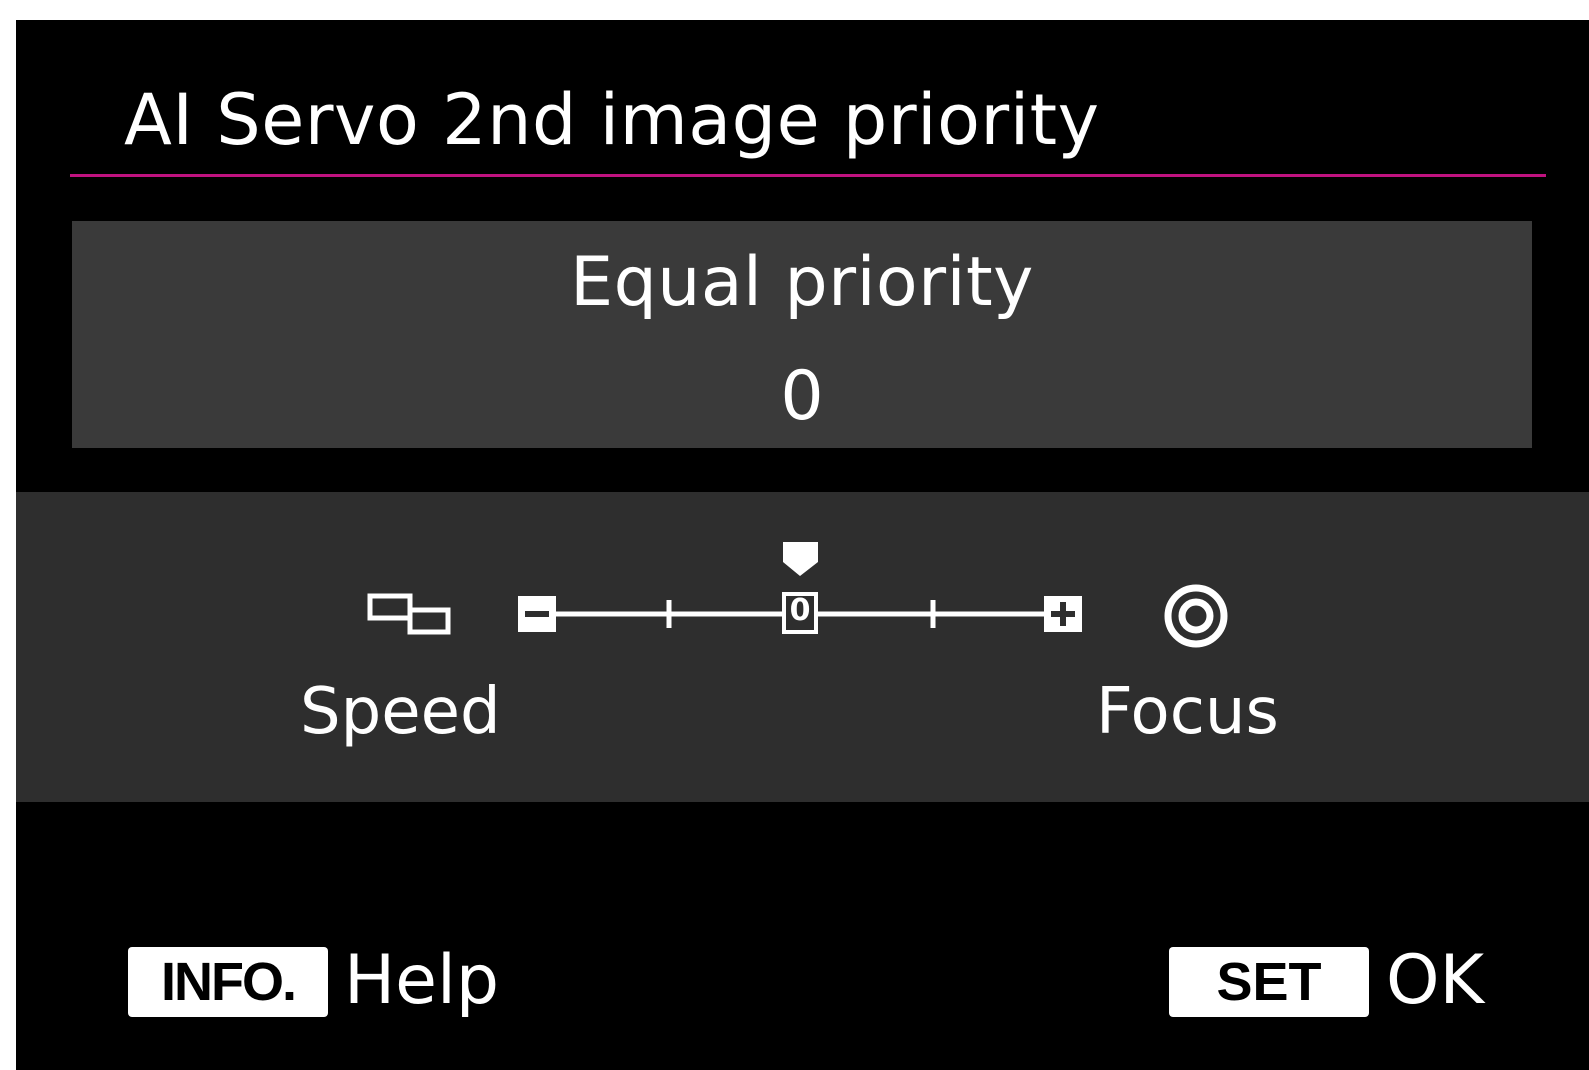 This screenshot has width=1589, height=1070. I want to click on speed-label: Speed, so click(400, 712).